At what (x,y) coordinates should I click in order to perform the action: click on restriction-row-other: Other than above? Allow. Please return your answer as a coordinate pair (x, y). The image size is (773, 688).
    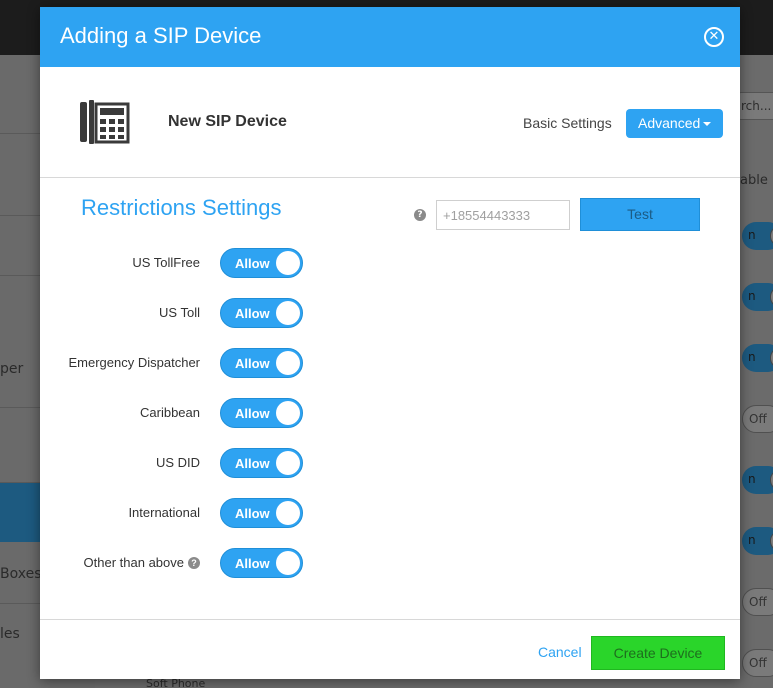
    Looking at the image, I should click on (190, 563).